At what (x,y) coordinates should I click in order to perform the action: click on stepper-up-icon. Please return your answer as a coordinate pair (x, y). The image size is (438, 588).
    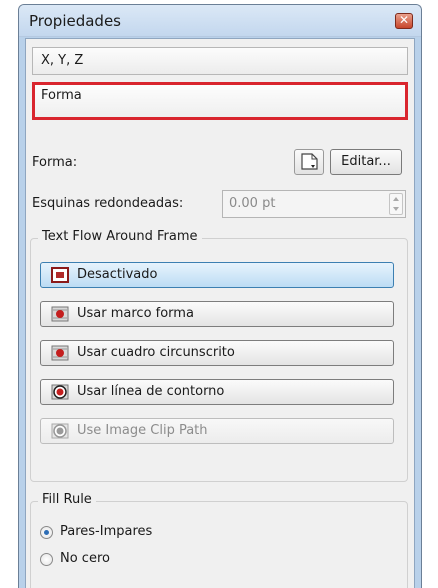
    Looking at the image, I should click on (396, 199).